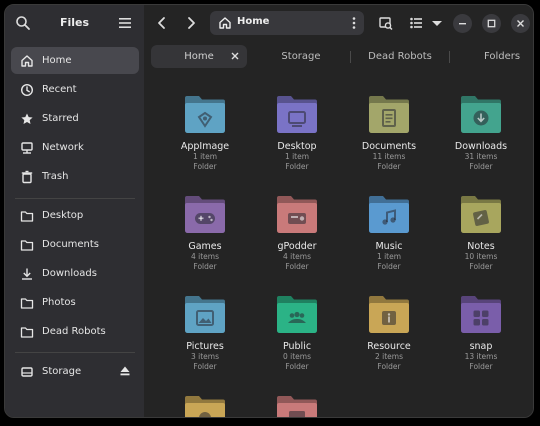 The image size is (540, 426). What do you see at coordinates (205, 114) in the screenshot?
I see `appimage-icon` at bounding box center [205, 114].